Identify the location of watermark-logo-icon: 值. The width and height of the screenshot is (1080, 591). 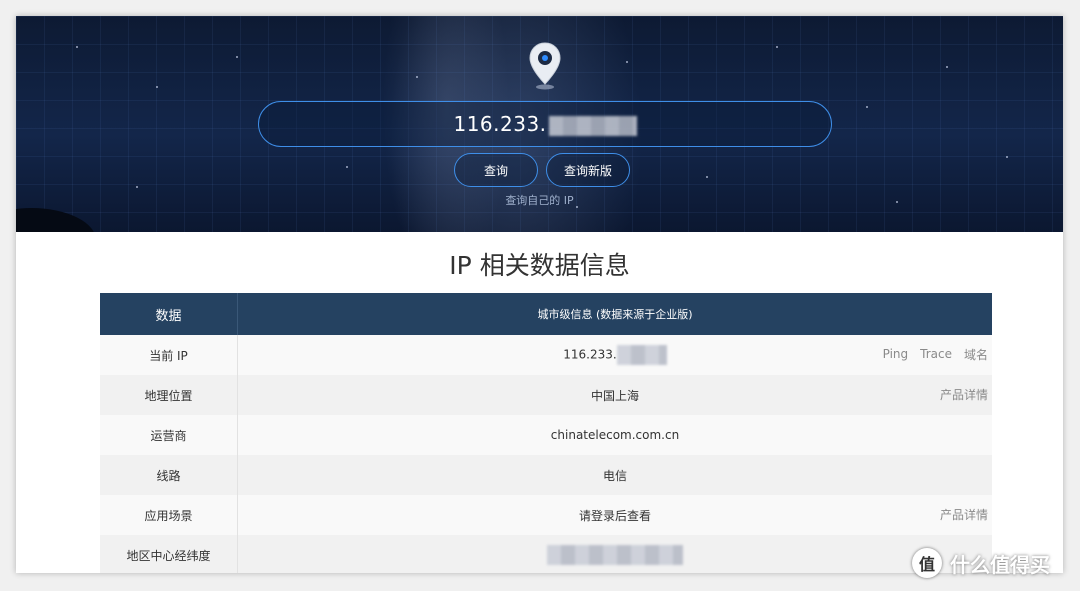
(927, 563).